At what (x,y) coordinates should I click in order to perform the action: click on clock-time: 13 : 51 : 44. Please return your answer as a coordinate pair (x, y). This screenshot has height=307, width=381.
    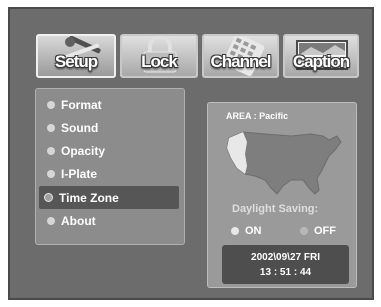
    Looking at the image, I should click on (285, 272).